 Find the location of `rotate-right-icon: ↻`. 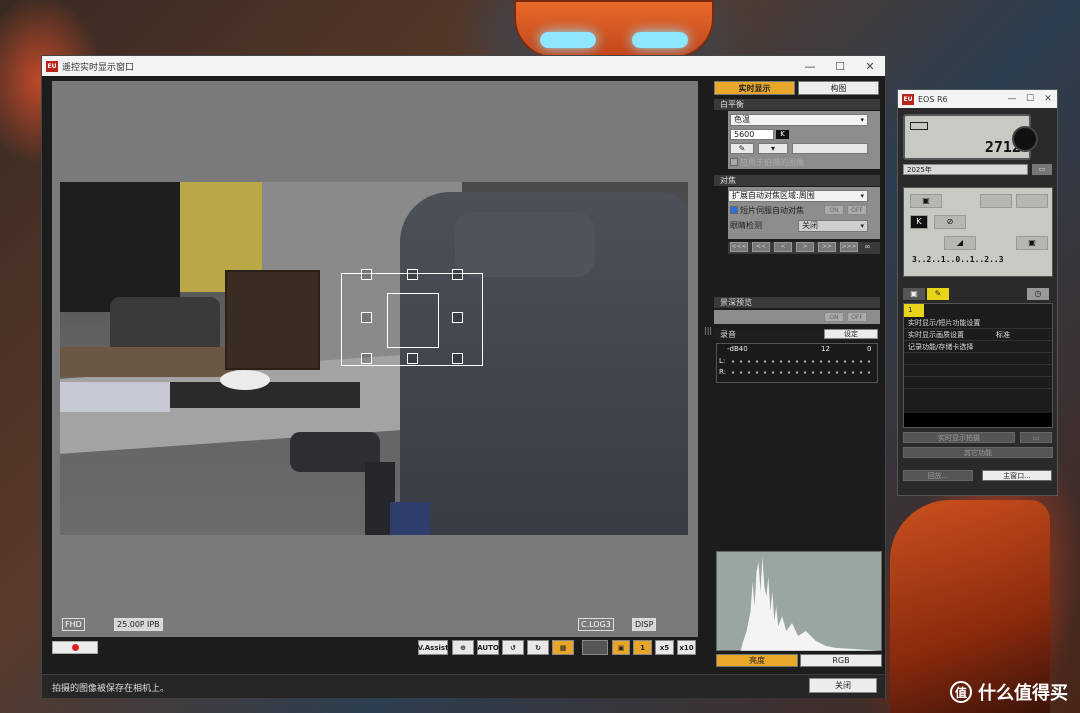

rotate-right-icon: ↻ is located at coordinates (538, 647).